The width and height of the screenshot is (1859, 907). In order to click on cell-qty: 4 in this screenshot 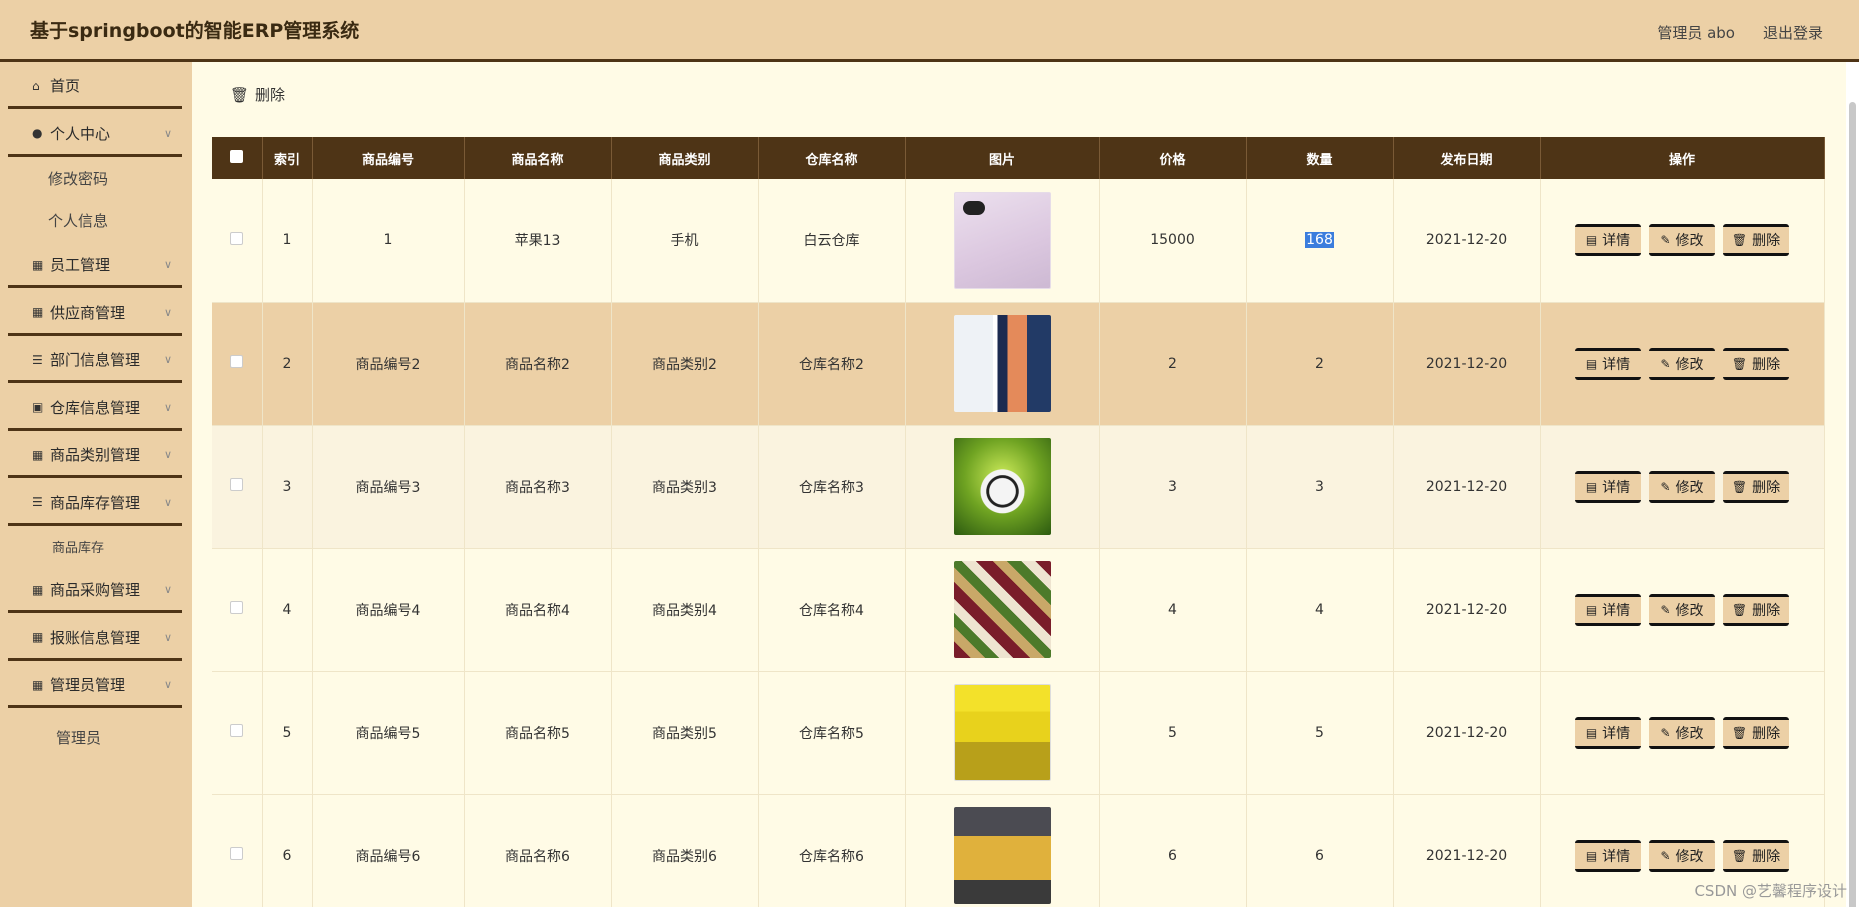, I will do `click(1320, 610)`.